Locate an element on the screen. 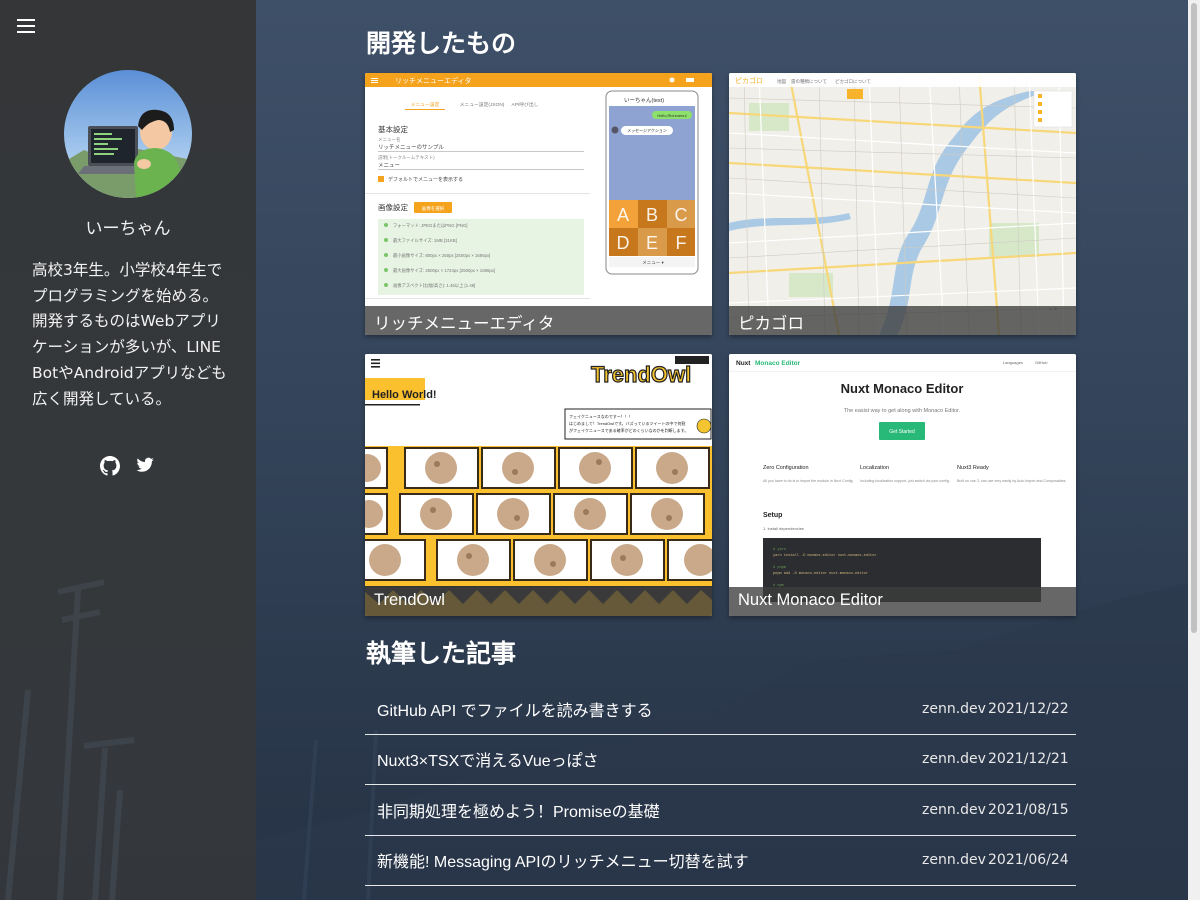 The image size is (1200, 900). svg-text: Setup is located at coordinates (772, 515).